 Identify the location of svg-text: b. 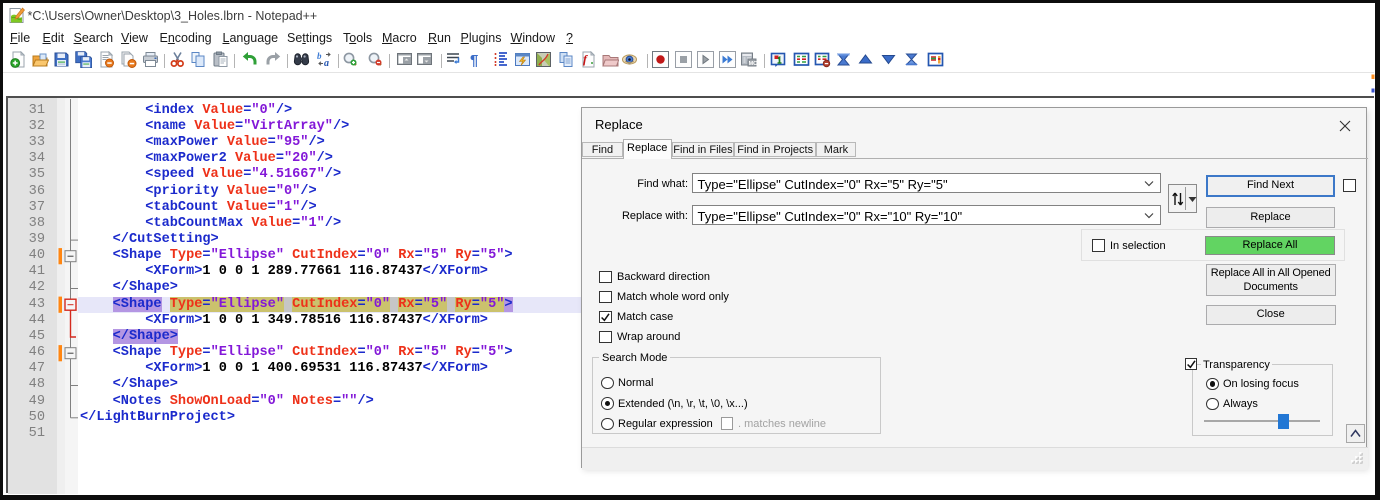
(319, 56).